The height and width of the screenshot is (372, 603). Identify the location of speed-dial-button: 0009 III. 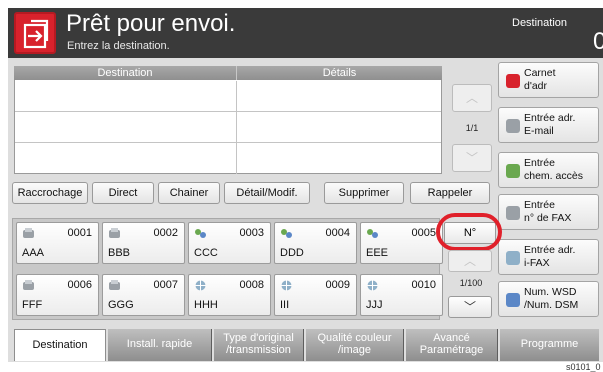
(315, 295).